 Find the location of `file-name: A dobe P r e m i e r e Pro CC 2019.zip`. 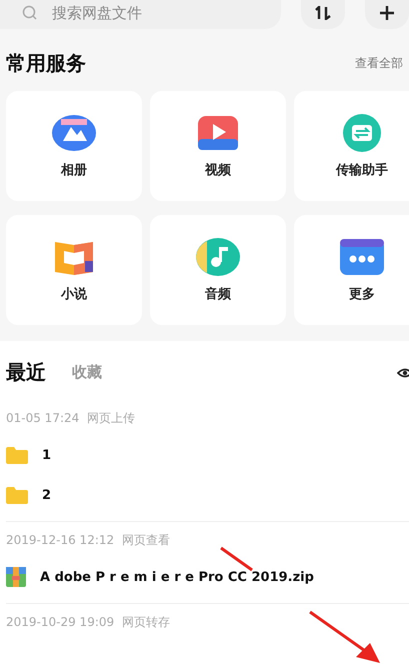

file-name: A dobe P r e m i e r e Pro CC 2019.zip is located at coordinates (177, 577).